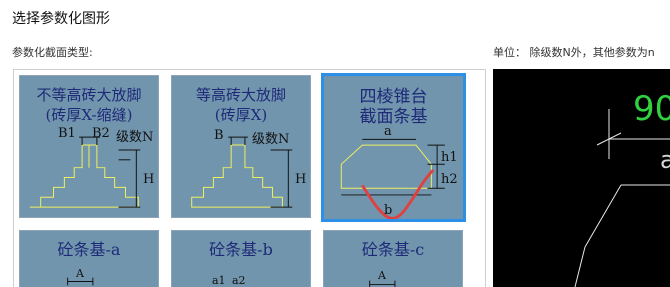 Image resolution: width=670 pixels, height=287 pixels. Describe the element at coordinates (240, 95) in the screenshot. I see `tile-title-line1: 等高砖大放脚` at that location.